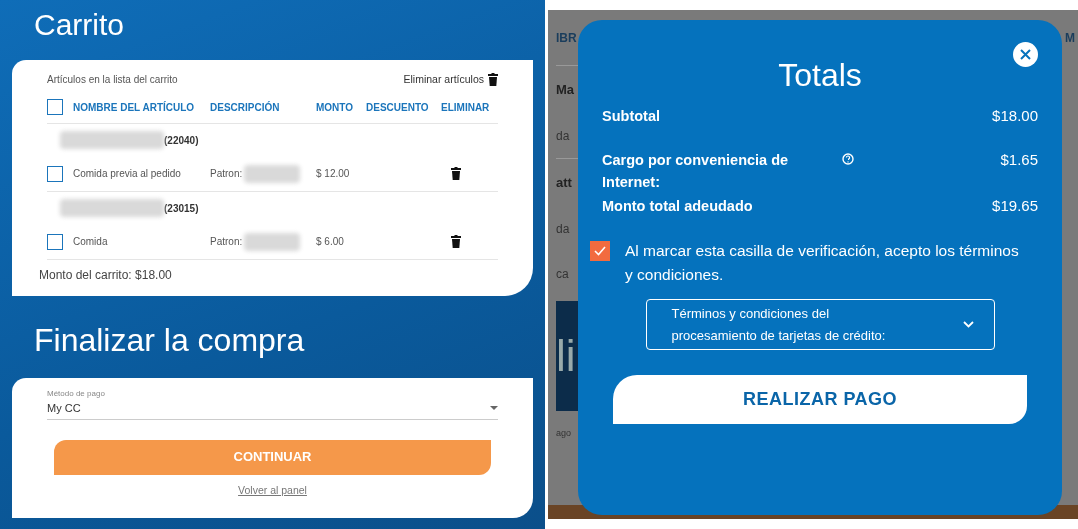  I want to click on pay-button: REALIZAR PAGO, so click(820, 399).